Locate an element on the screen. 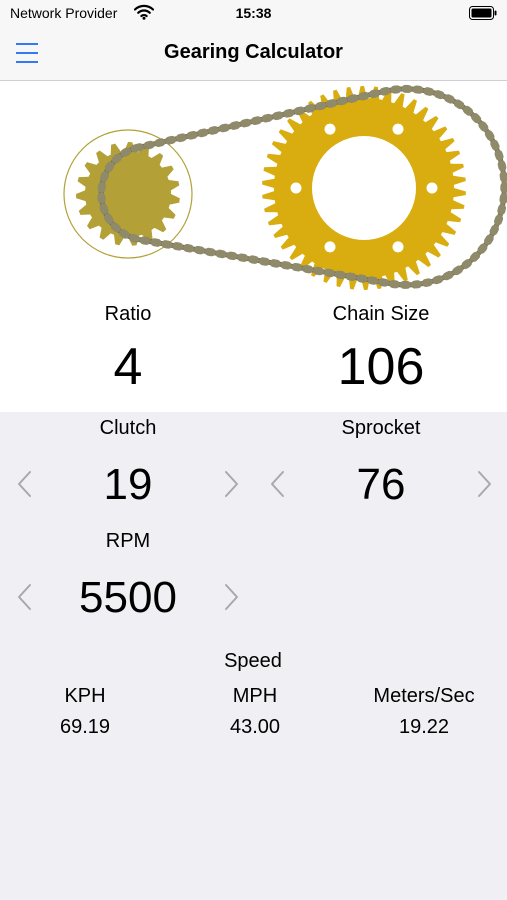 This screenshot has height=900, width=507. kph-value: 69.19 is located at coordinates (85, 727).